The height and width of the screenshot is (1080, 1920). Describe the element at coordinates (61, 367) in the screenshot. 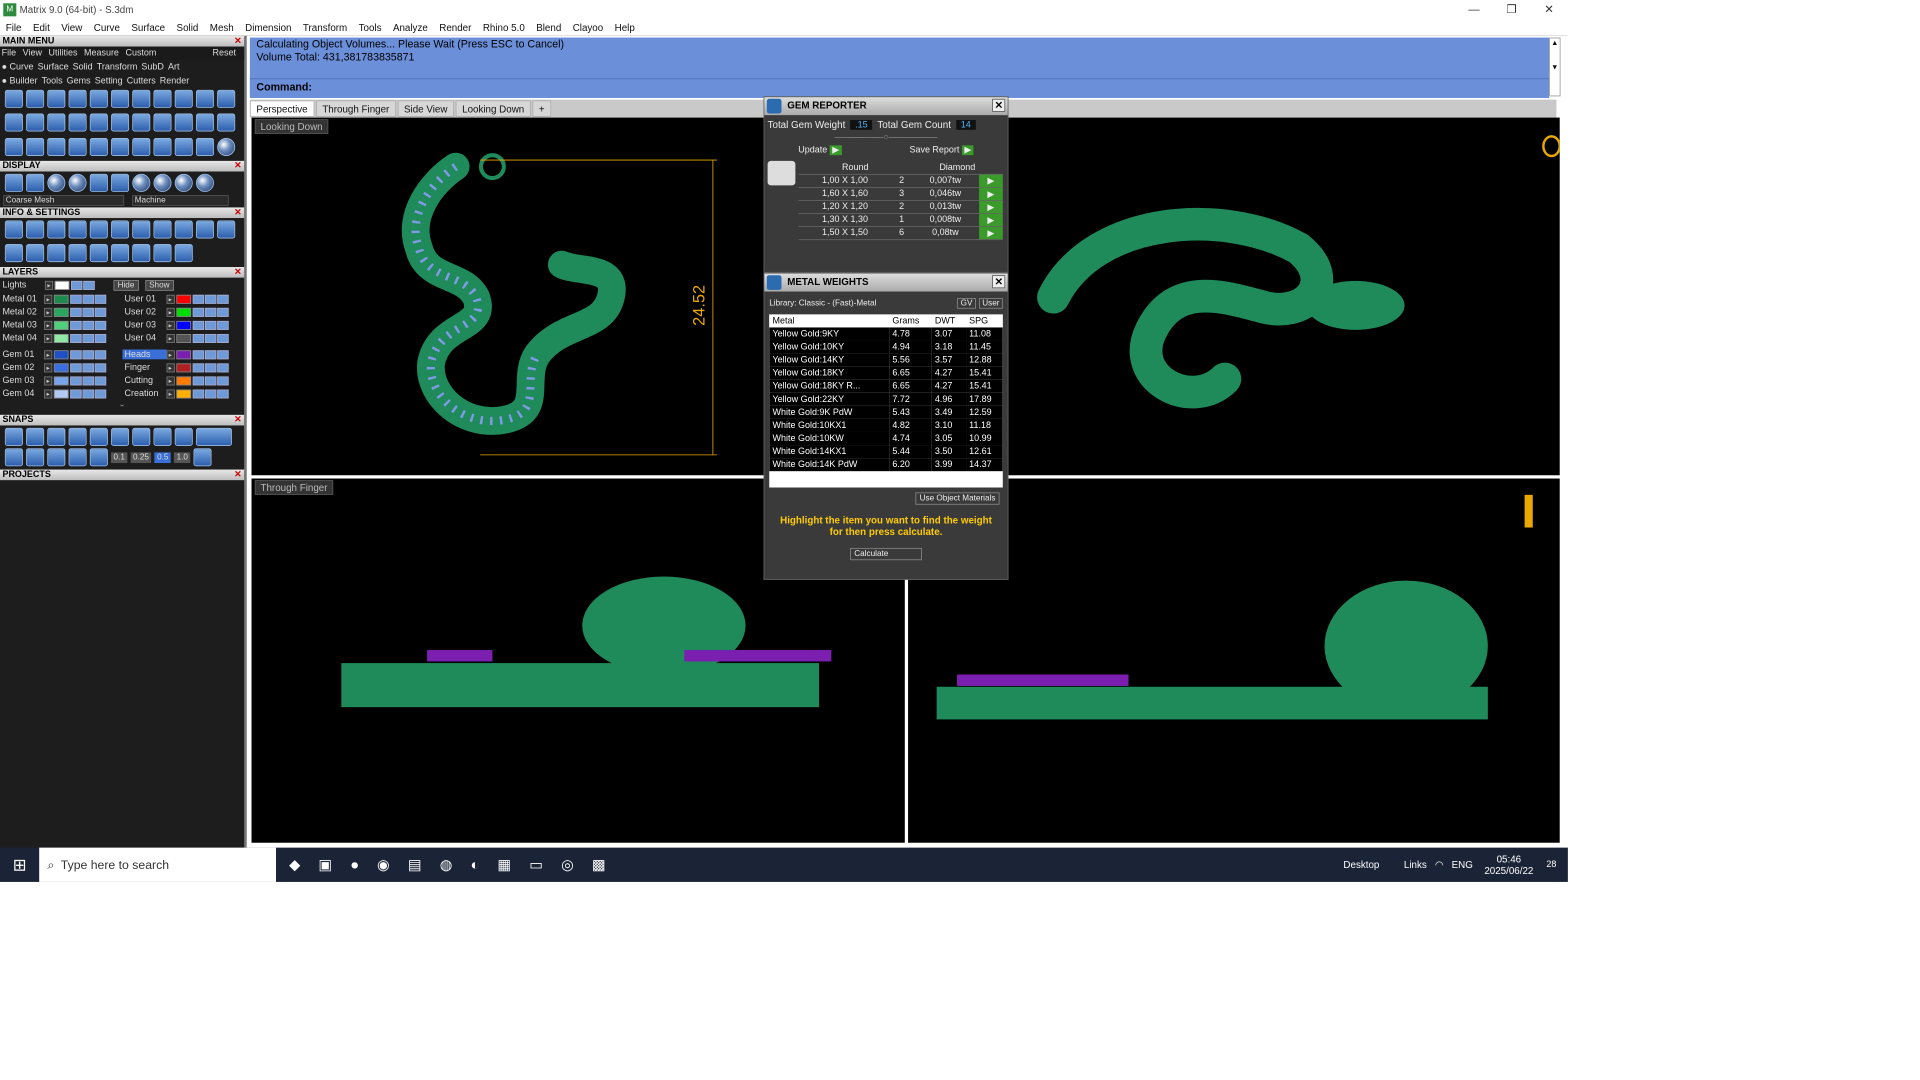

I see `layer-gem-02: Gem 02 ▸` at that location.